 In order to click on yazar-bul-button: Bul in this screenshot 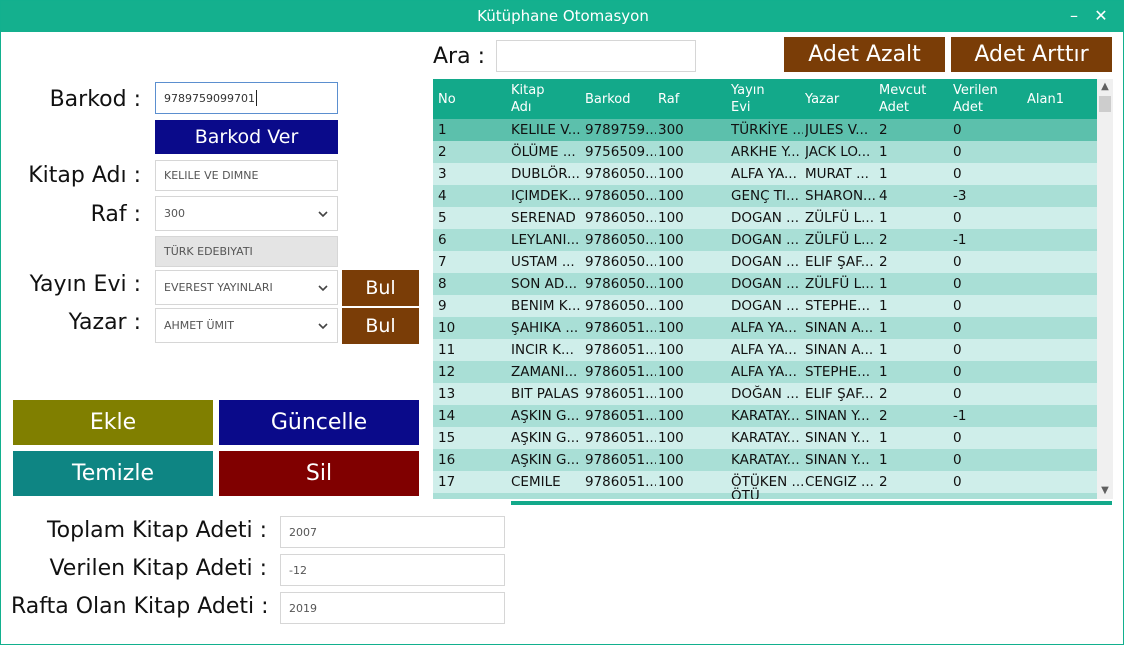, I will do `click(380, 326)`.